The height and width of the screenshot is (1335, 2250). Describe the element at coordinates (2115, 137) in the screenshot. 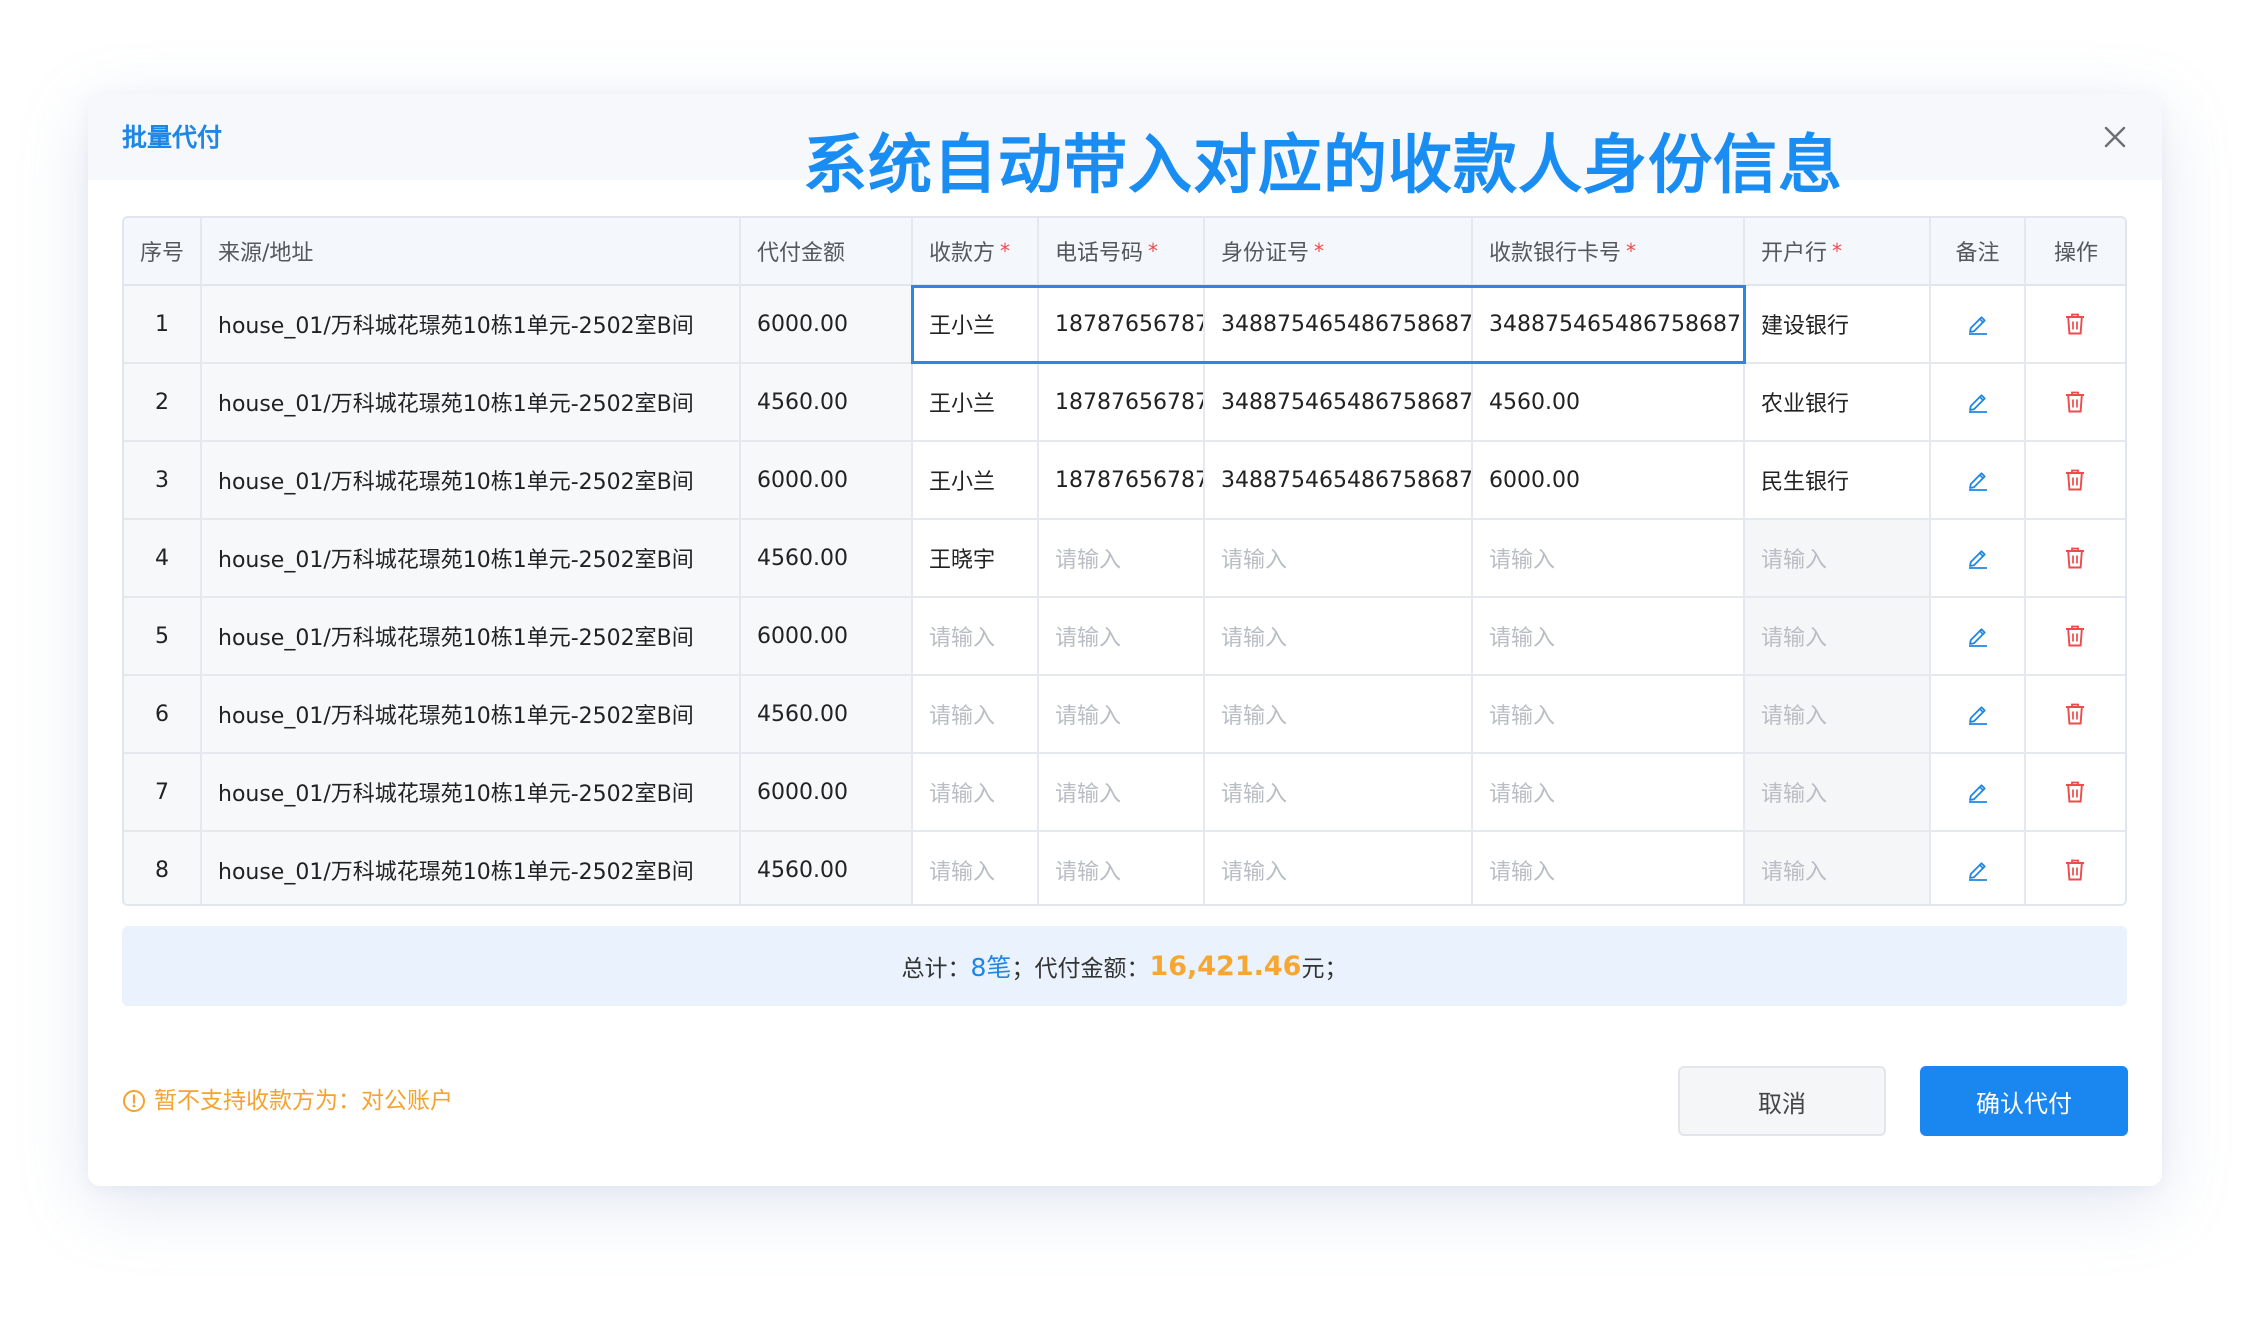

I see `close-icon` at that location.